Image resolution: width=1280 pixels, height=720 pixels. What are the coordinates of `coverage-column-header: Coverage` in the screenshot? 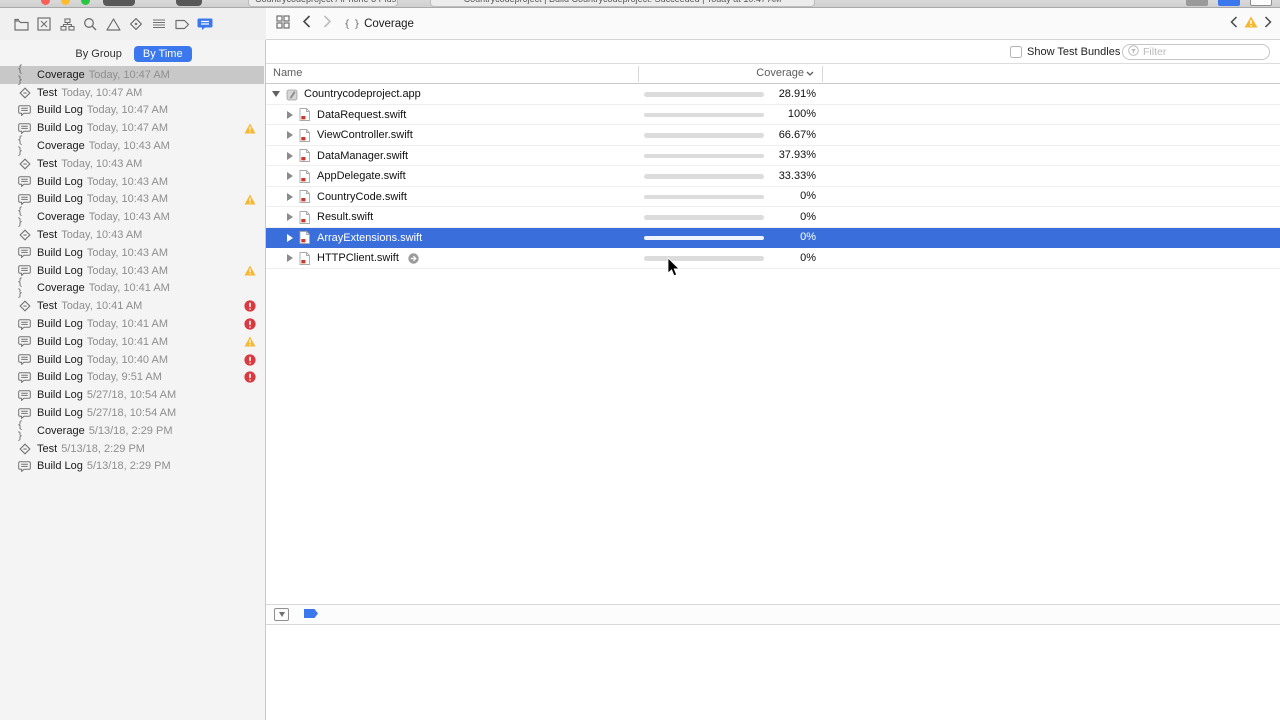 It's located at (785, 73).